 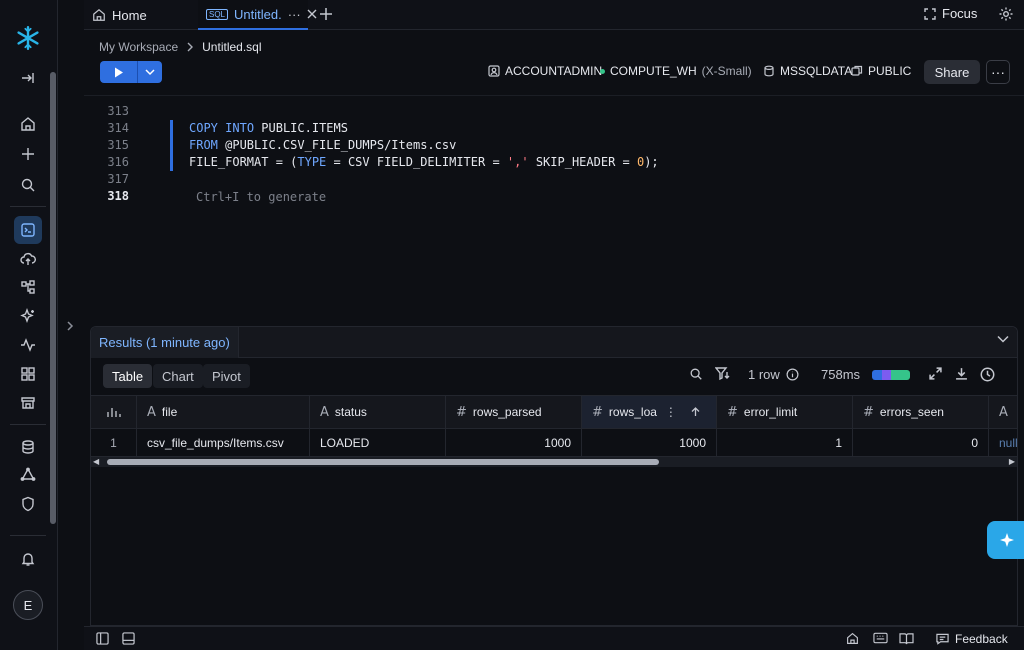 What do you see at coordinates (96, 461) in the screenshot?
I see `scroll-left-arrow-icon: ◀` at bounding box center [96, 461].